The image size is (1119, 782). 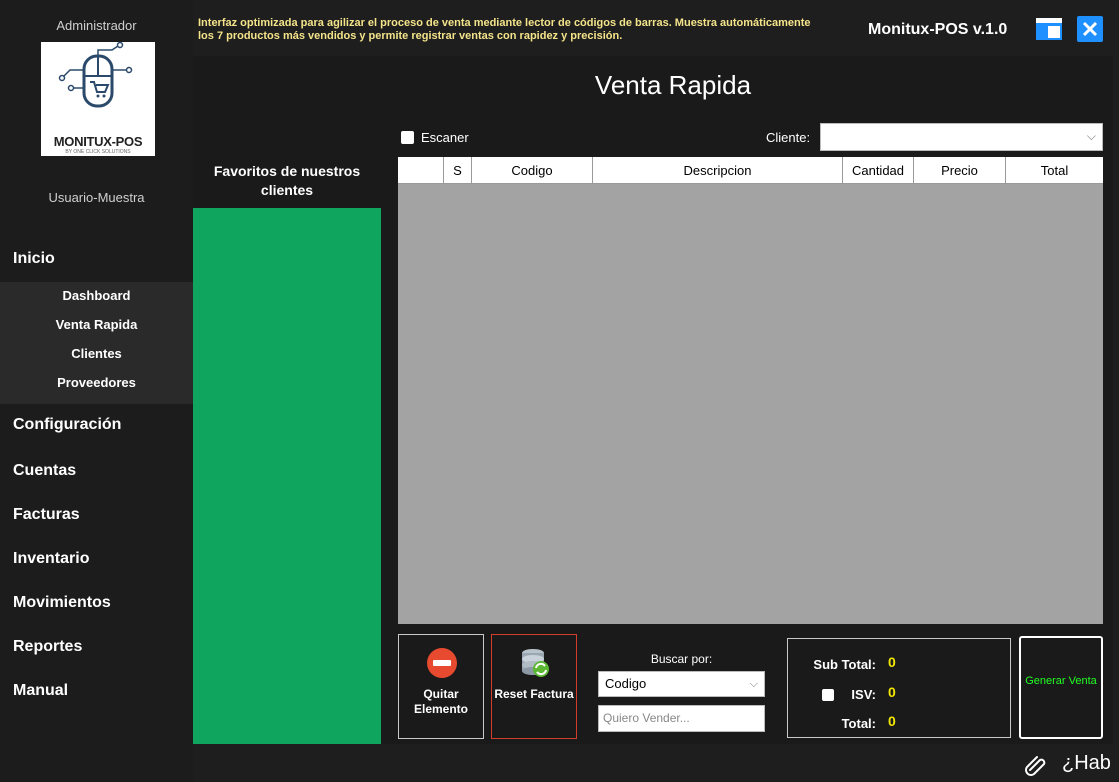 What do you see at coordinates (626, 683) in the screenshot?
I see `search-by-value: Codigo` at bounding box center [626, 683].